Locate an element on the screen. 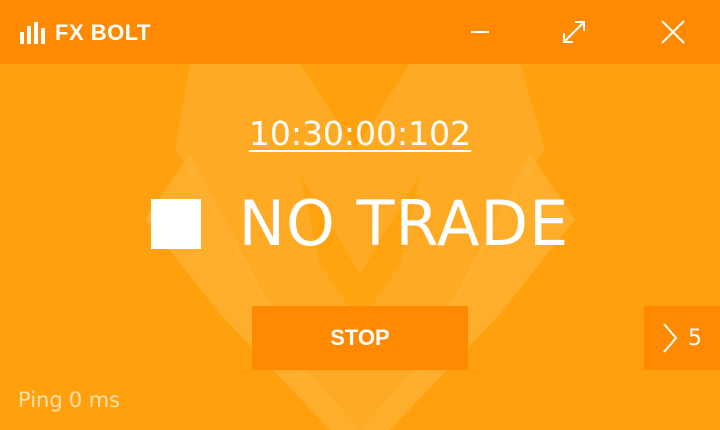 Image resolution: width=720 pixels, height=430 pixels. ping-status: Ping 0 ms is located at coordinates (69, 400).